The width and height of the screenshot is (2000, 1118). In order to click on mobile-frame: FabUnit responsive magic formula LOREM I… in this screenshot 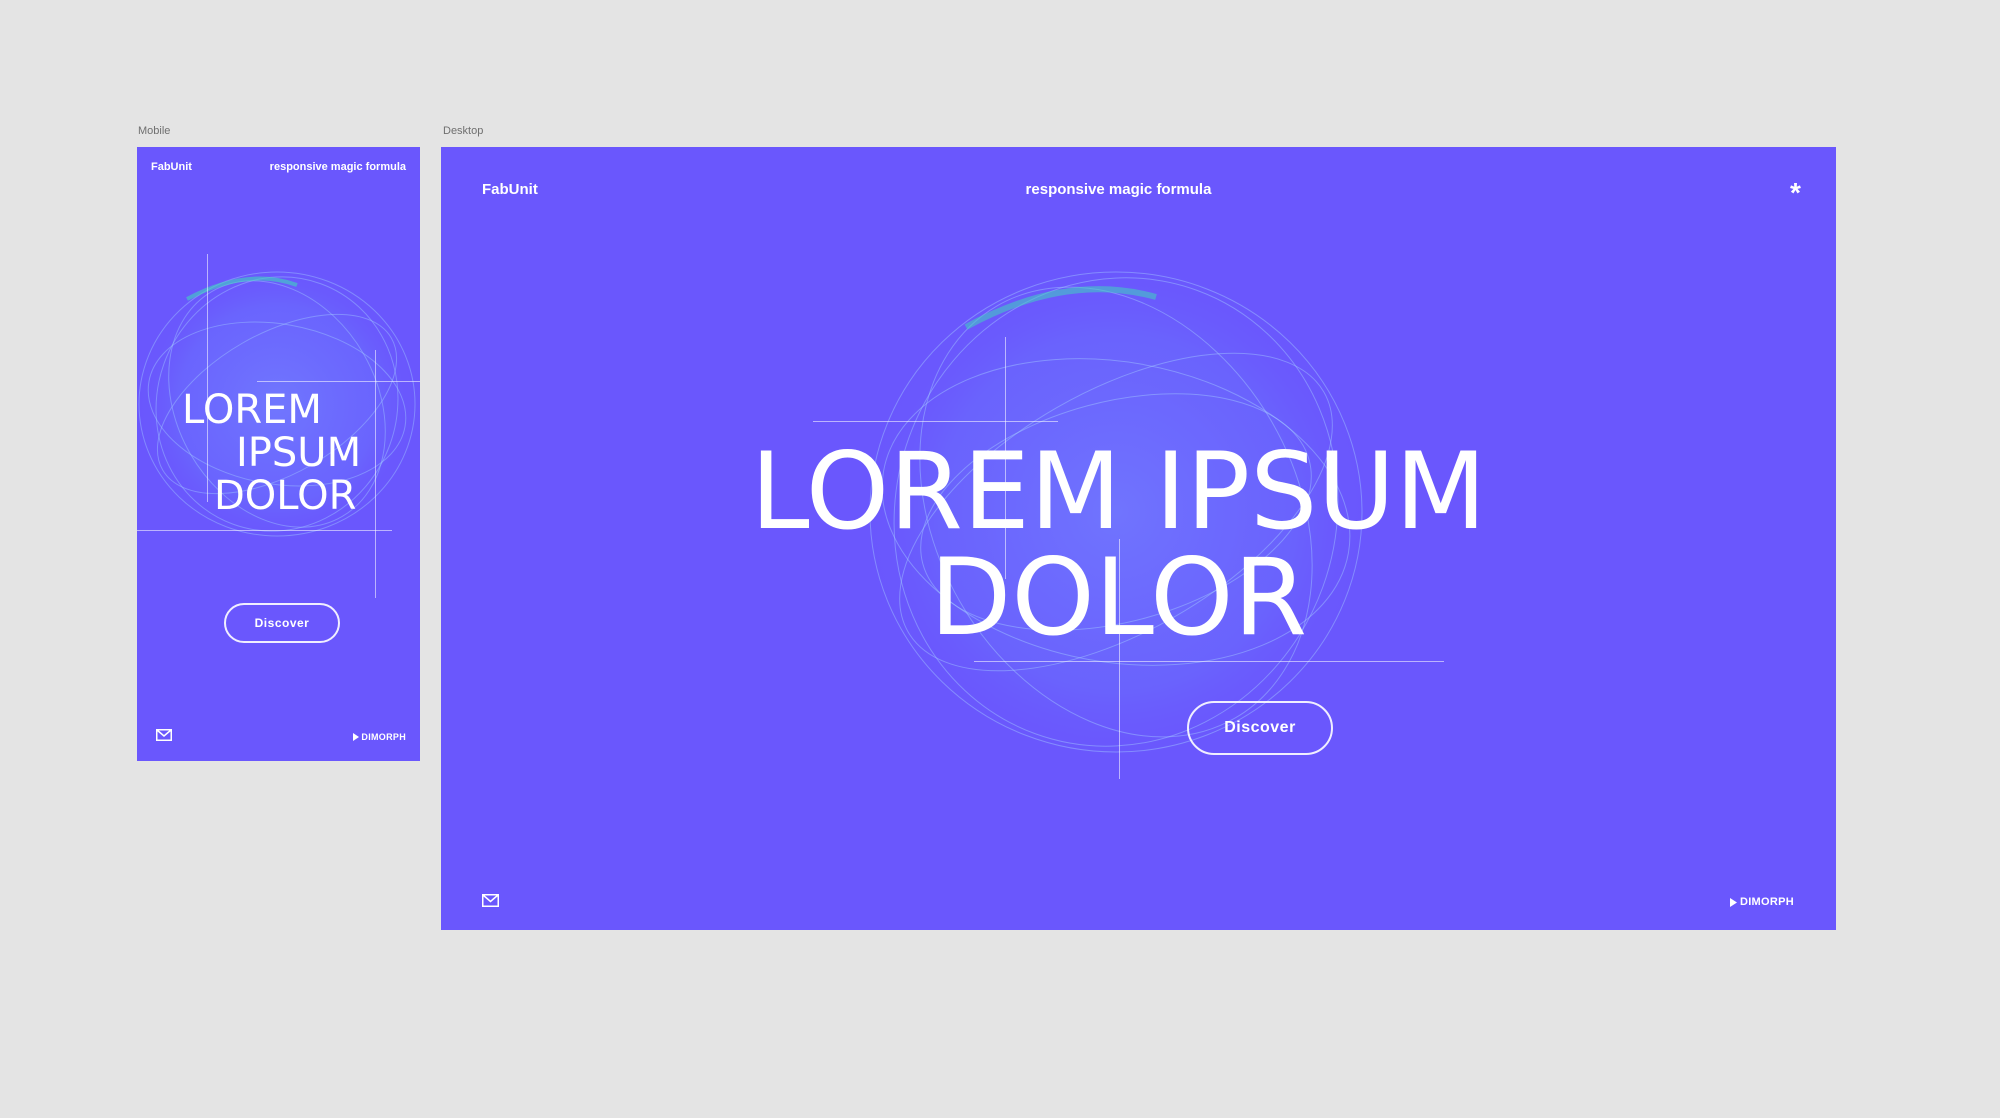, I will do `click(278, 454)`.